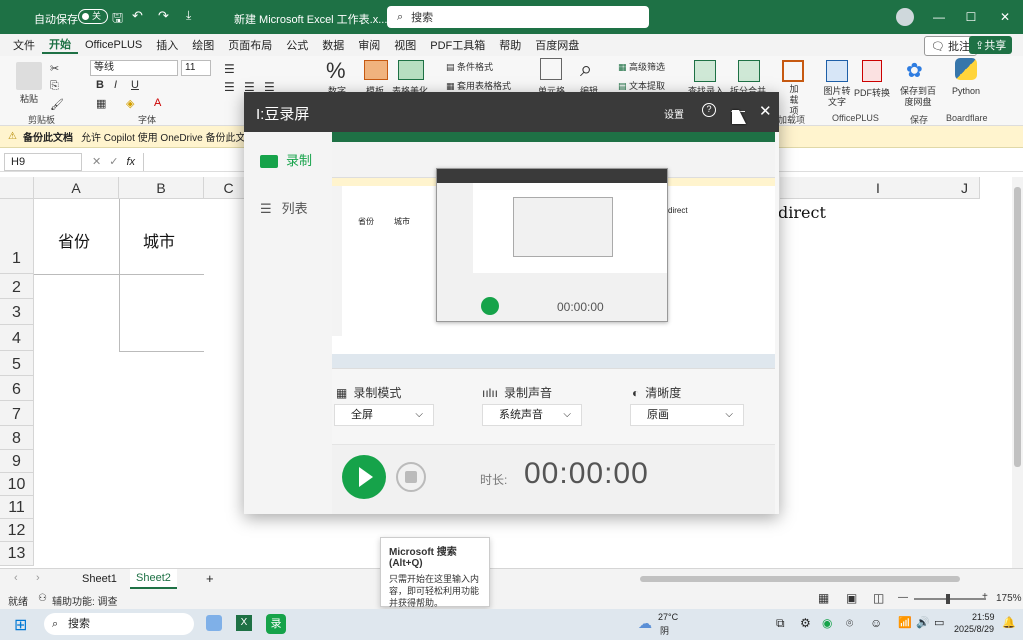  I want to click on tab-formulas: 公式, so click(297, 45).